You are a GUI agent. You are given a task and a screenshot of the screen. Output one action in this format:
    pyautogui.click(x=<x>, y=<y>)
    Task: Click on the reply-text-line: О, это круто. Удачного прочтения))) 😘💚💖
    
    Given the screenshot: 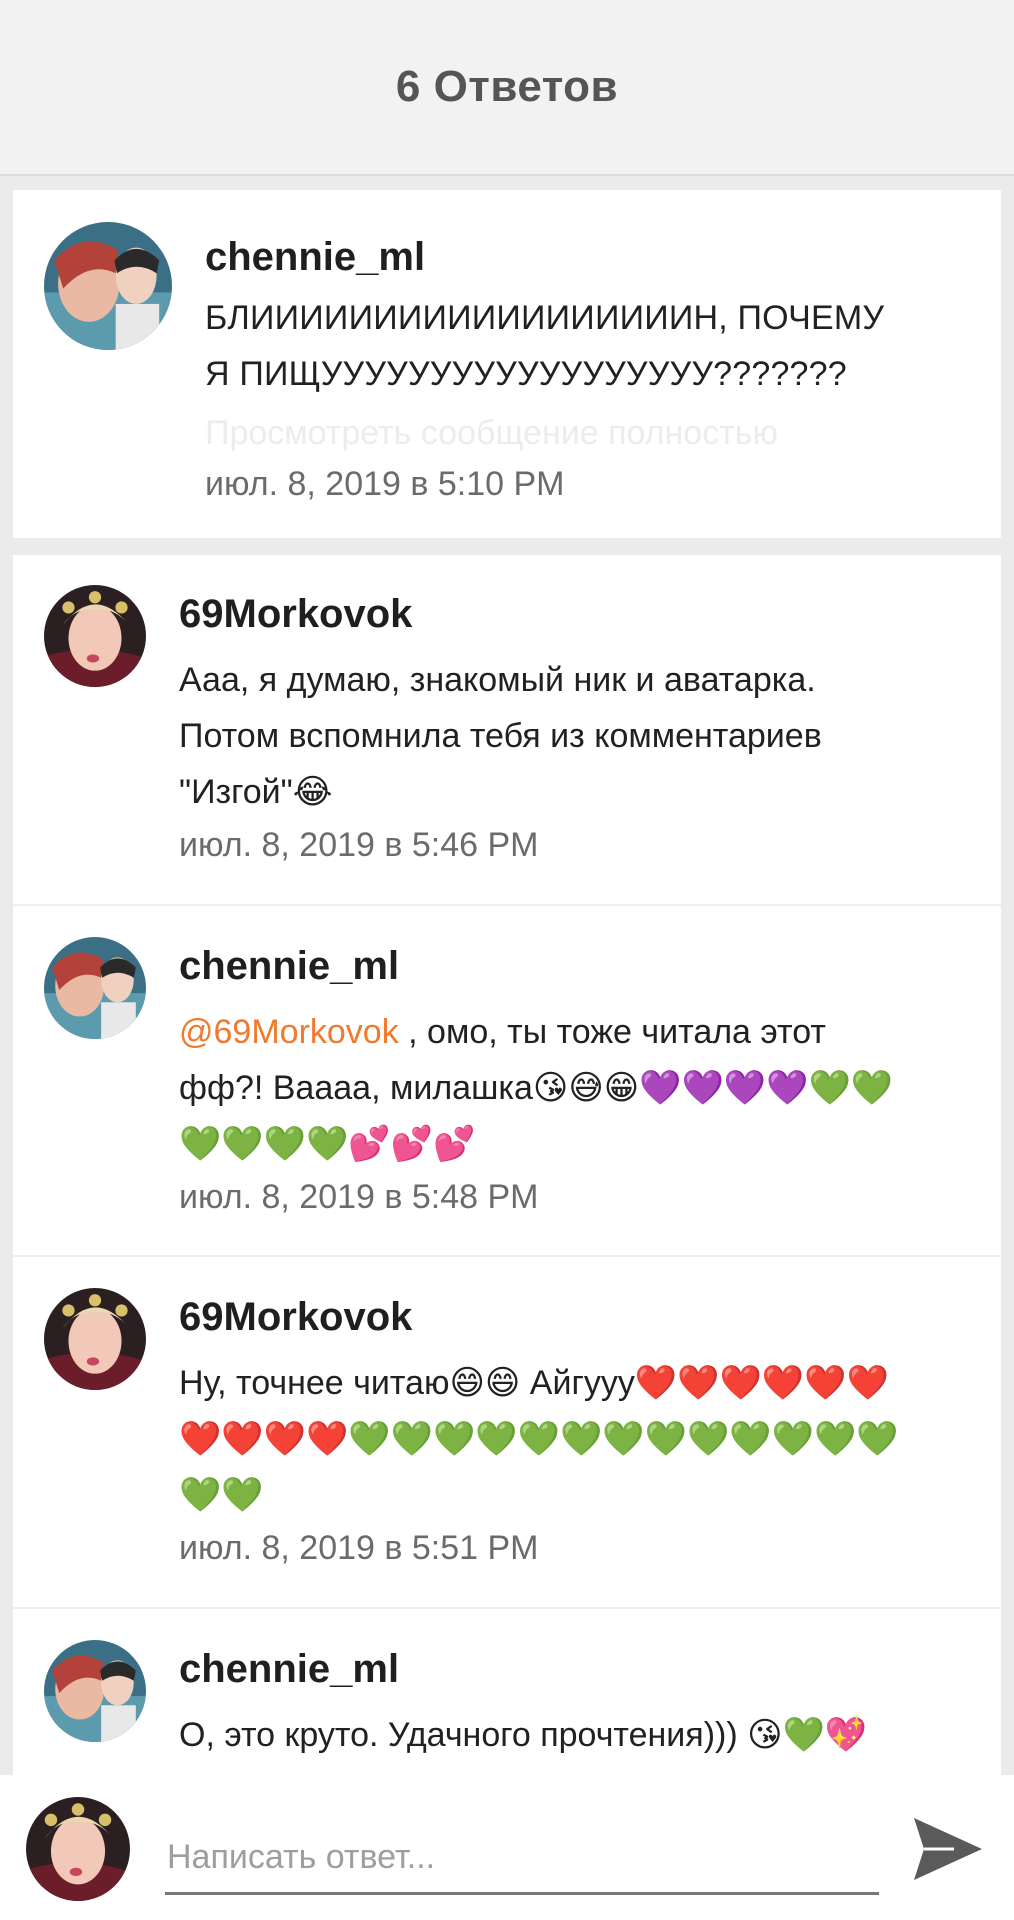 What is the action you would take?
    pyautogui.click(x=523, y=1735)
    